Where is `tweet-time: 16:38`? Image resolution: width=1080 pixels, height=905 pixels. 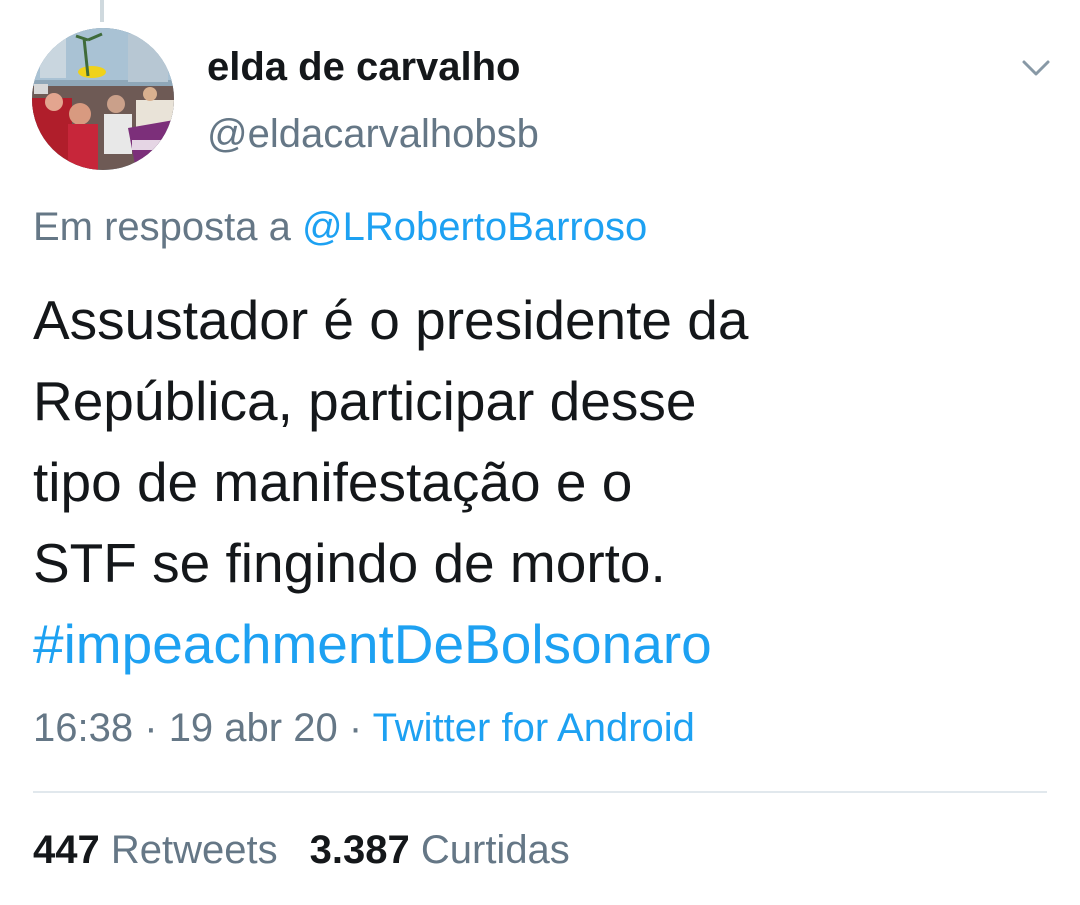 tweet-time: 16:38 is located at coordinates (83, 728).